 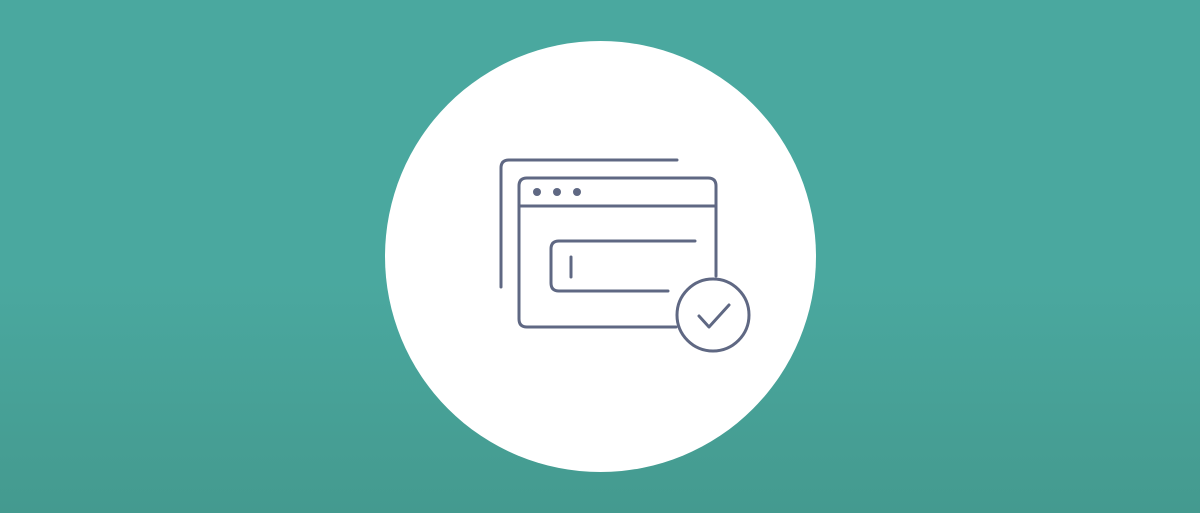 I want to click on window-control-dots, so click(x=557, y=192).